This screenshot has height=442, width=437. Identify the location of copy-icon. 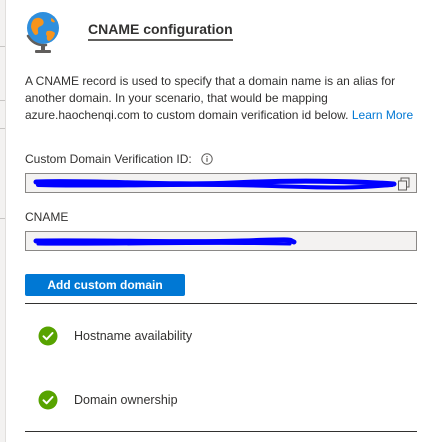
(404, 184).